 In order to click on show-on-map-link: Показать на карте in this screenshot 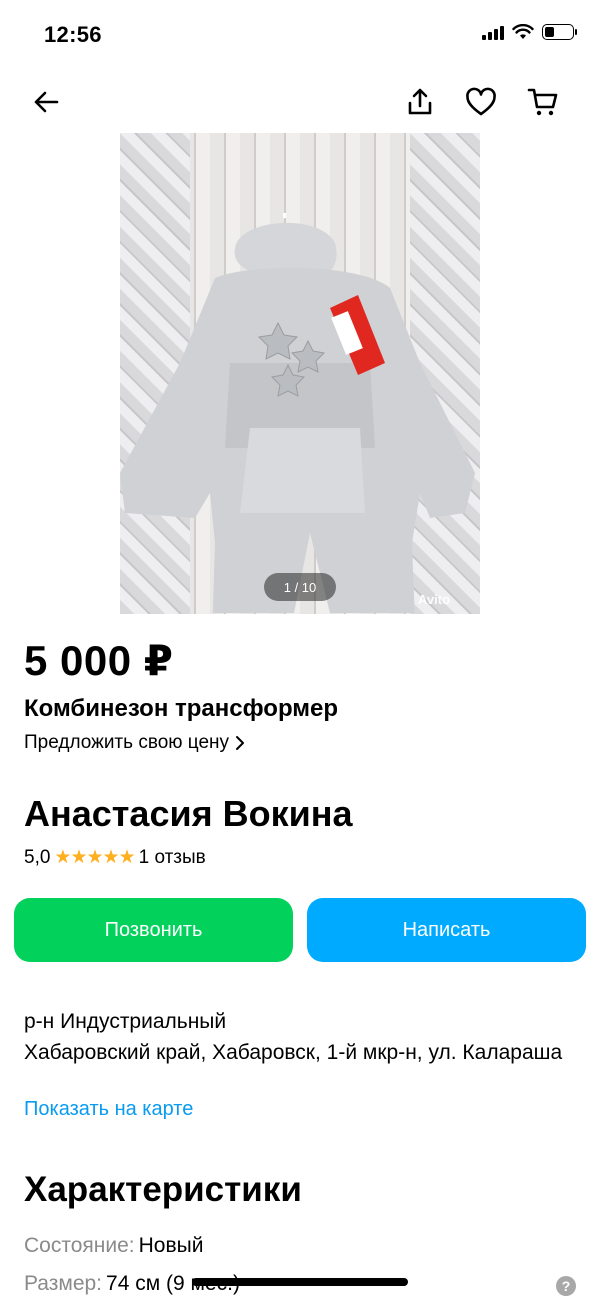, I will do `click(108, 1109)`.